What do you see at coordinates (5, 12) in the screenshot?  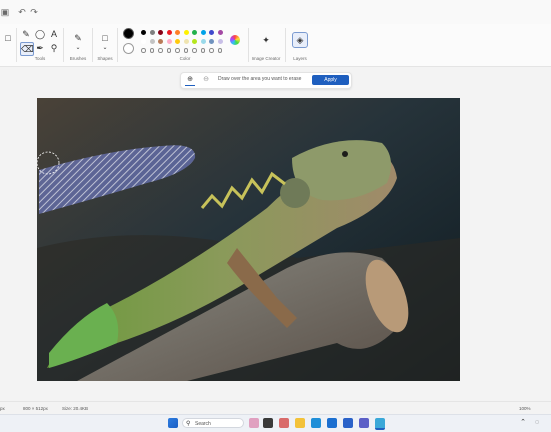 I see `save-icon: ▣` at bounding box center [5, 12].